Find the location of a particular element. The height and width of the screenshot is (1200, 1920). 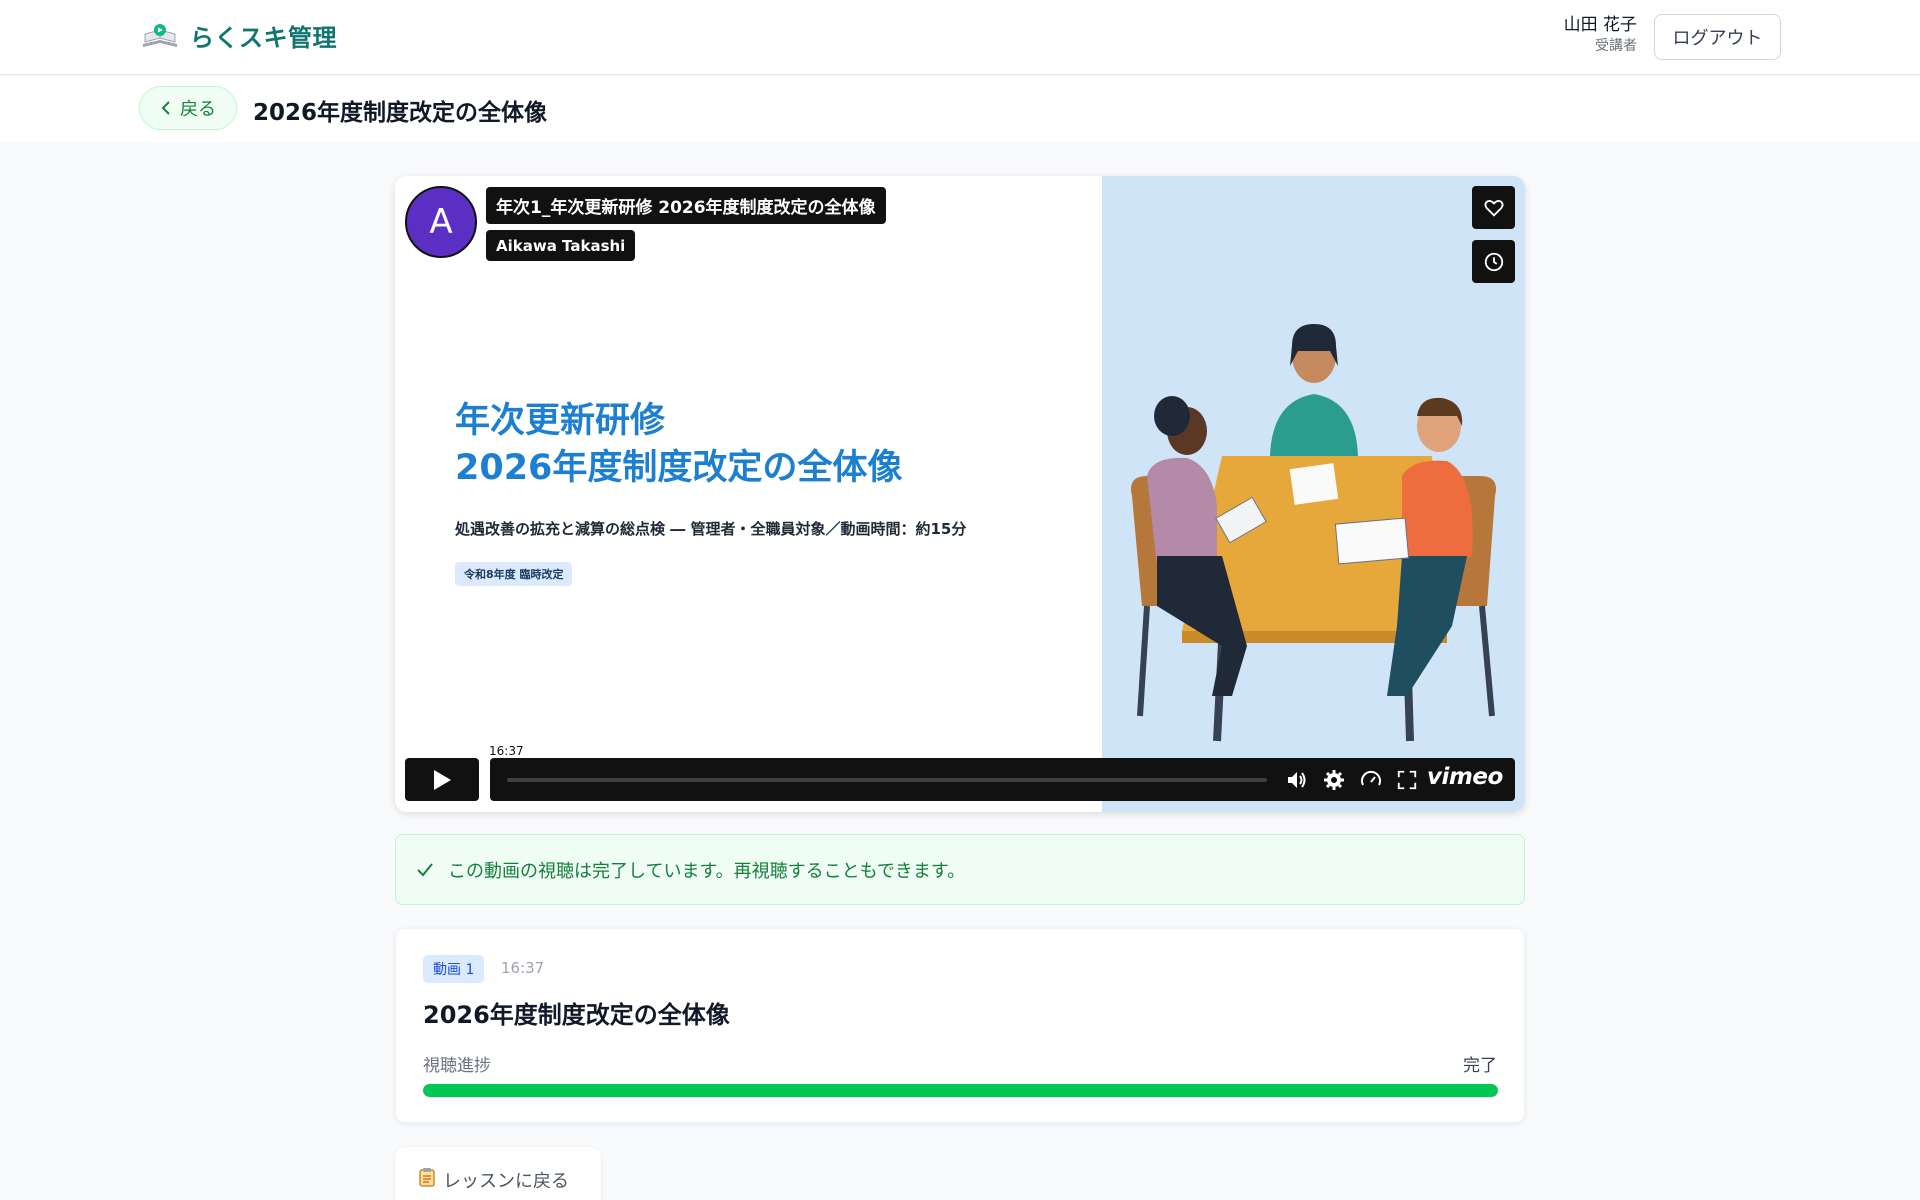

back-to-lesson-button: レッスンに戻る is located at coordinates (498, 1173).